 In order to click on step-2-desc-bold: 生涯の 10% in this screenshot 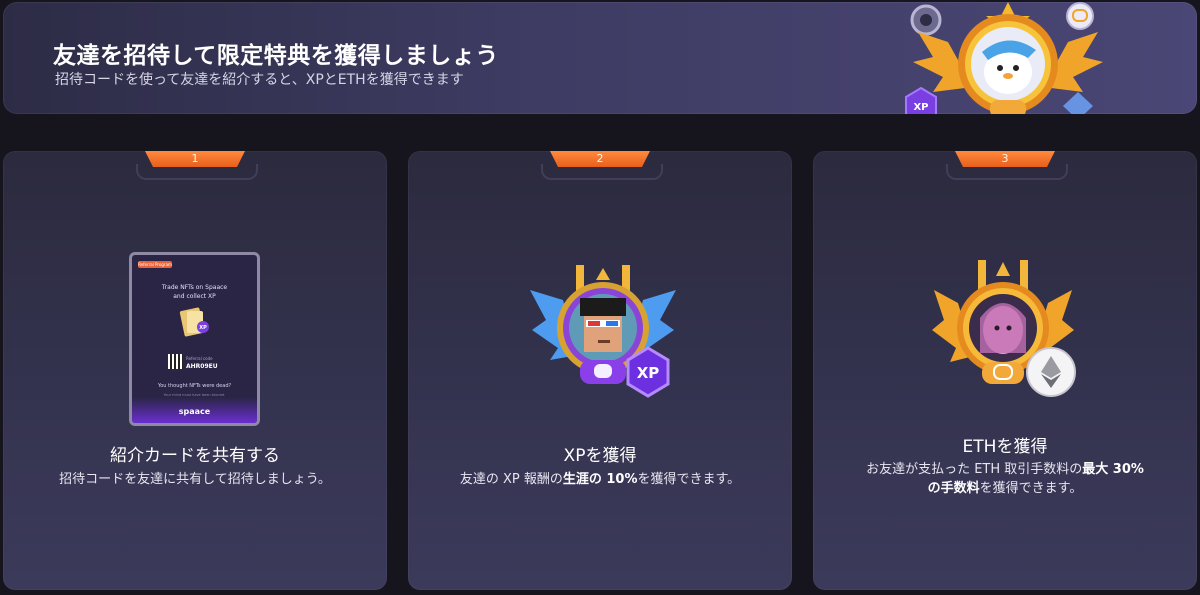, I will do `click(600, 479)`.